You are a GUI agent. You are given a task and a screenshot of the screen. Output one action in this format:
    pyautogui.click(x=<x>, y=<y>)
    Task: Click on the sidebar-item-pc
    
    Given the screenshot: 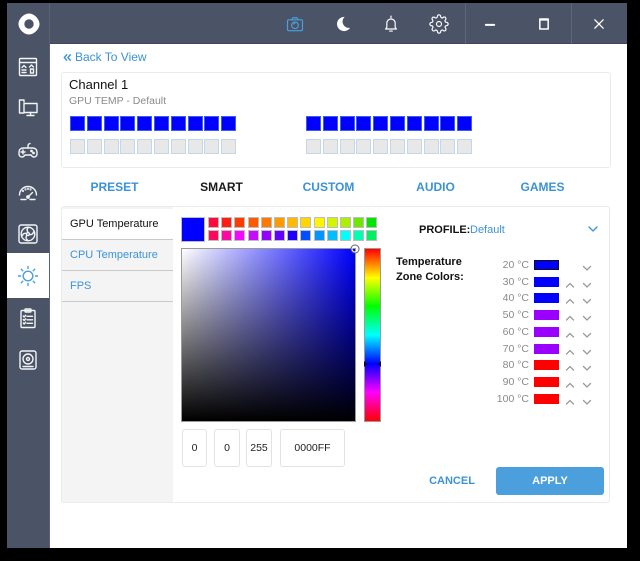 What is the action you would take?
    pyautogui.click(x=28, y=108)
    